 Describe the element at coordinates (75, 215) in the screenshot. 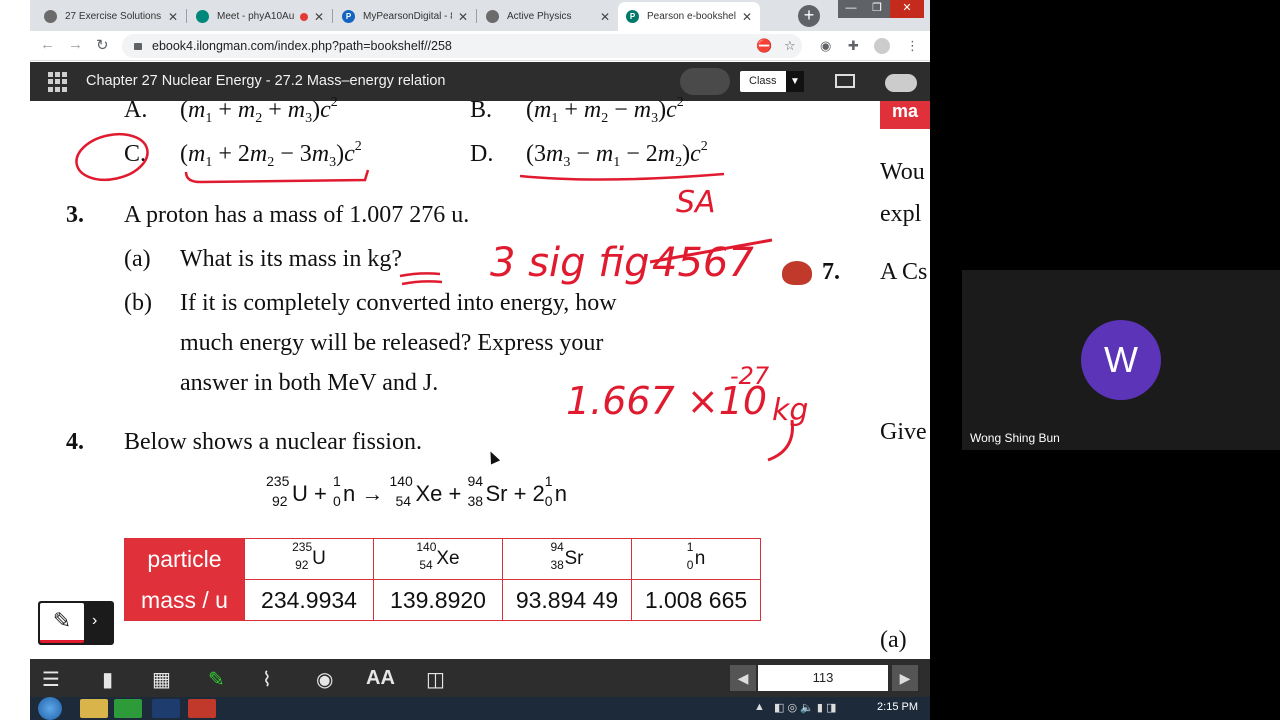

I see `question-3-number: 3.` at that location.